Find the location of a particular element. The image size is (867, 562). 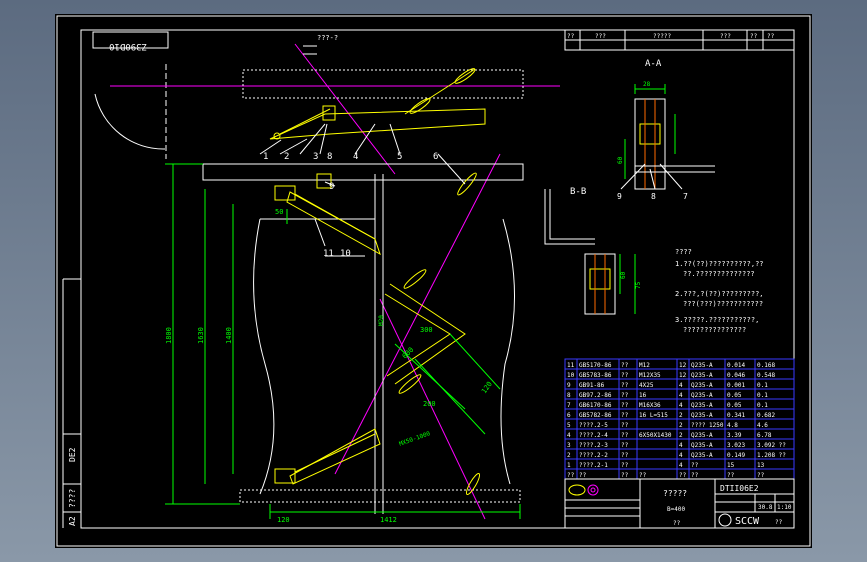

section-bb-title: B-B is located at coordinates (578, 192).